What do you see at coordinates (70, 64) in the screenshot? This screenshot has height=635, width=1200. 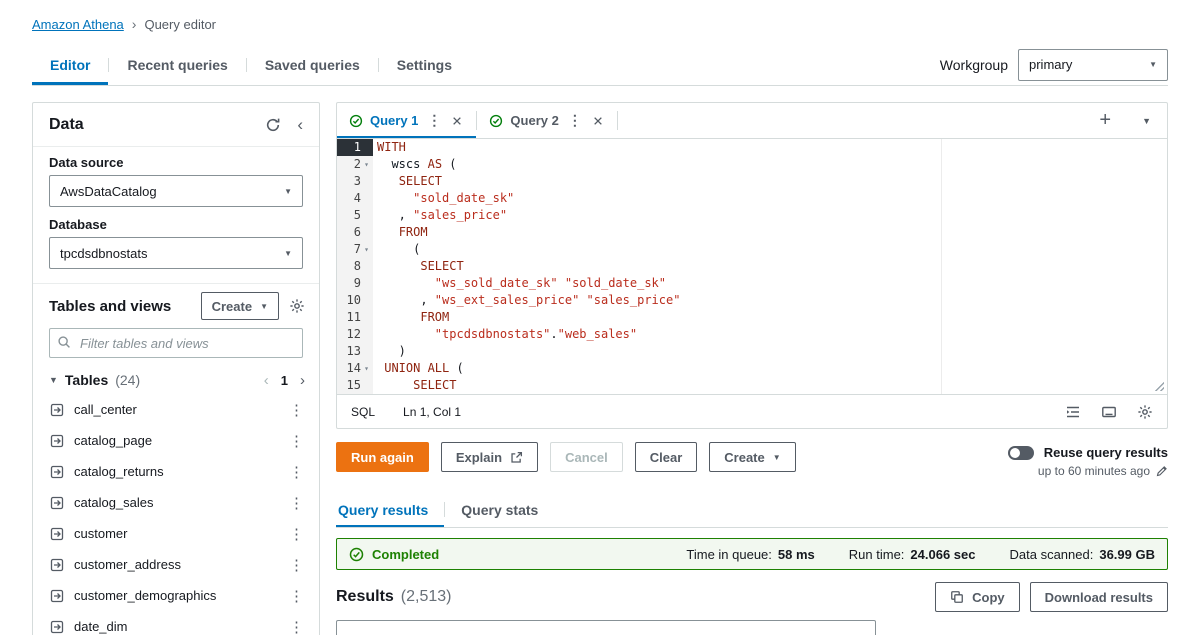 I see `tab-editor: Editor` at bounding box center [70, 64].